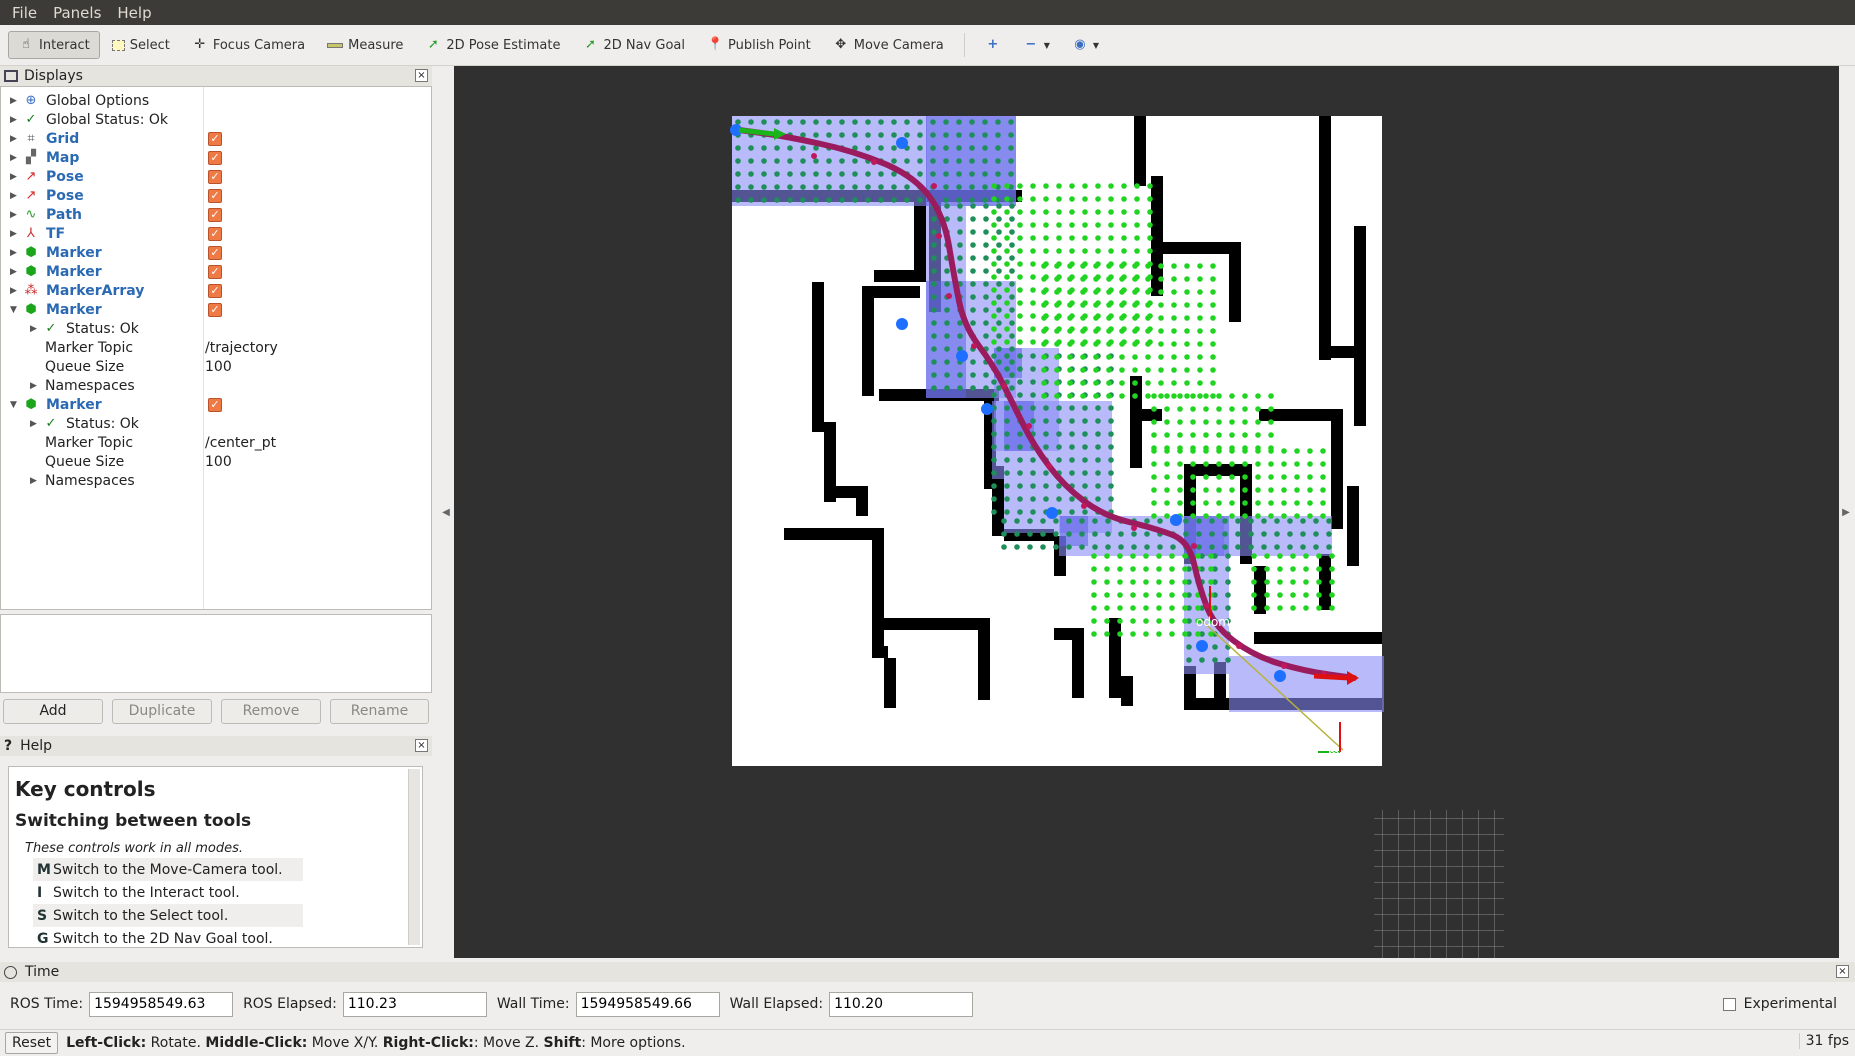 This screenshot has width=1855, height=1056. What do you see at coordinates (379, 711) in the screenshot?
I see `rename-button: Rename` at bounding box center [379, 711].